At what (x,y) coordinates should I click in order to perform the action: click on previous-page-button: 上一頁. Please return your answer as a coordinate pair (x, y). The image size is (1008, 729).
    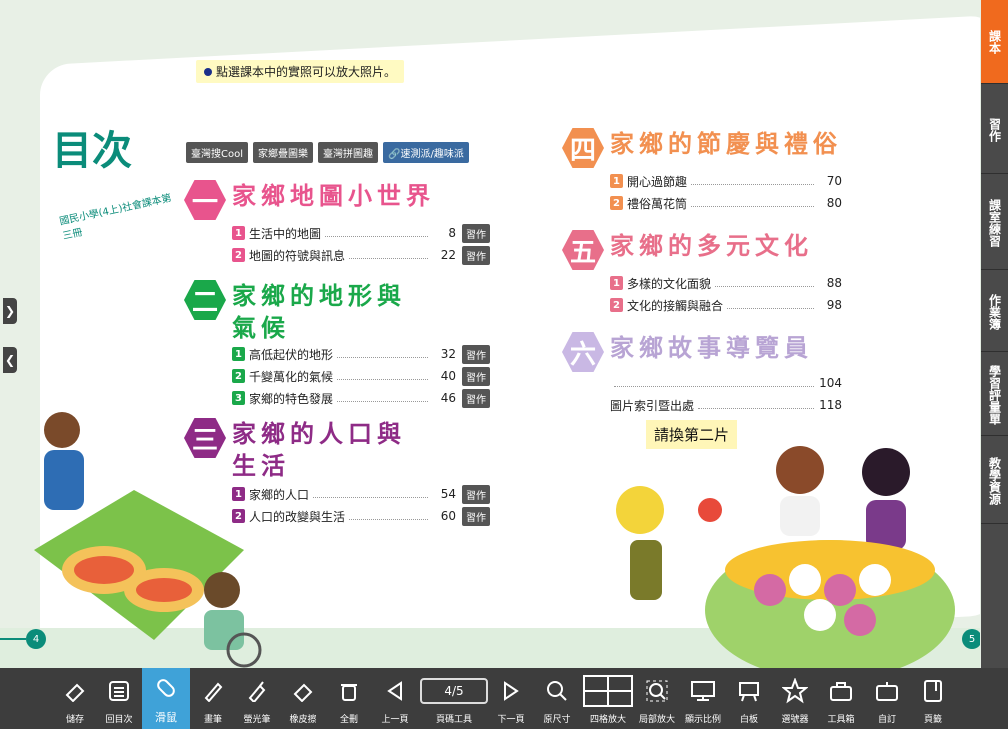
    Looking at the image, I should click on (395, 698).